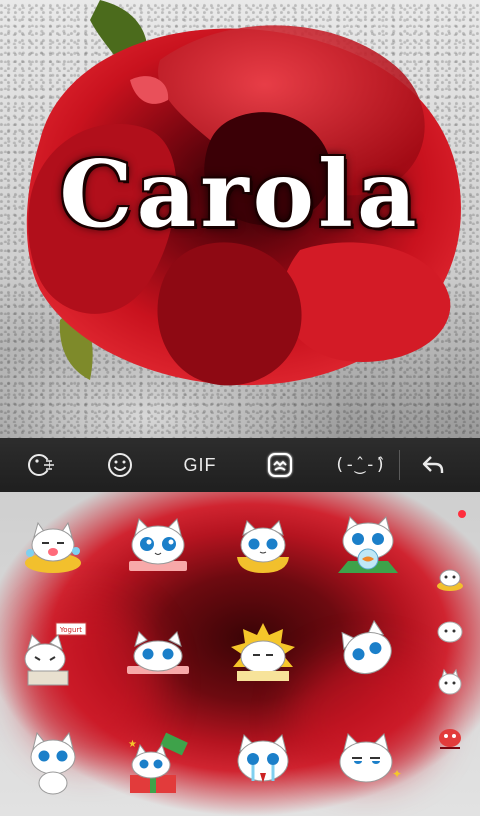 The width and height of the screenshot is (480, 816). What do you see at coordinates (262, 758) in the screenshot?
I see `cat-crying-sticker` at bounding box center [262, 758].